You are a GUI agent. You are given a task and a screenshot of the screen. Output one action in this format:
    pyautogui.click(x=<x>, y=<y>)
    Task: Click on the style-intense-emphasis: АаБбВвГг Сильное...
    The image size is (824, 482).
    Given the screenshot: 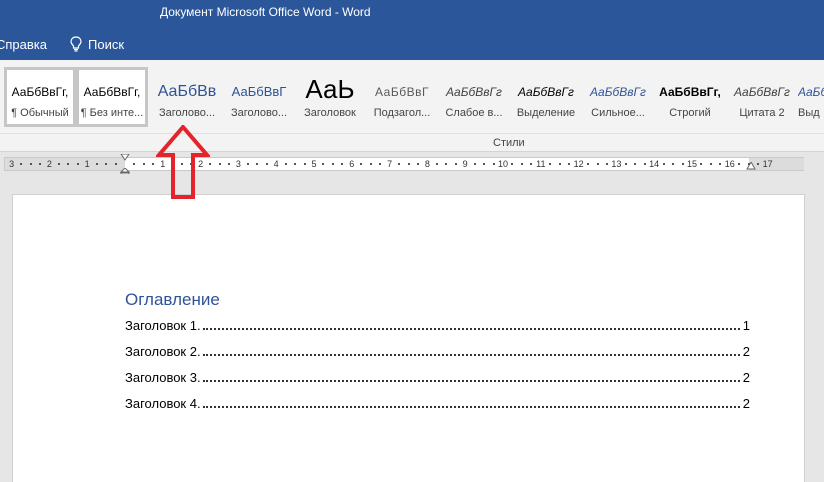 What is the action you would take?
    pyautogui.click(x=618, y=97)
    